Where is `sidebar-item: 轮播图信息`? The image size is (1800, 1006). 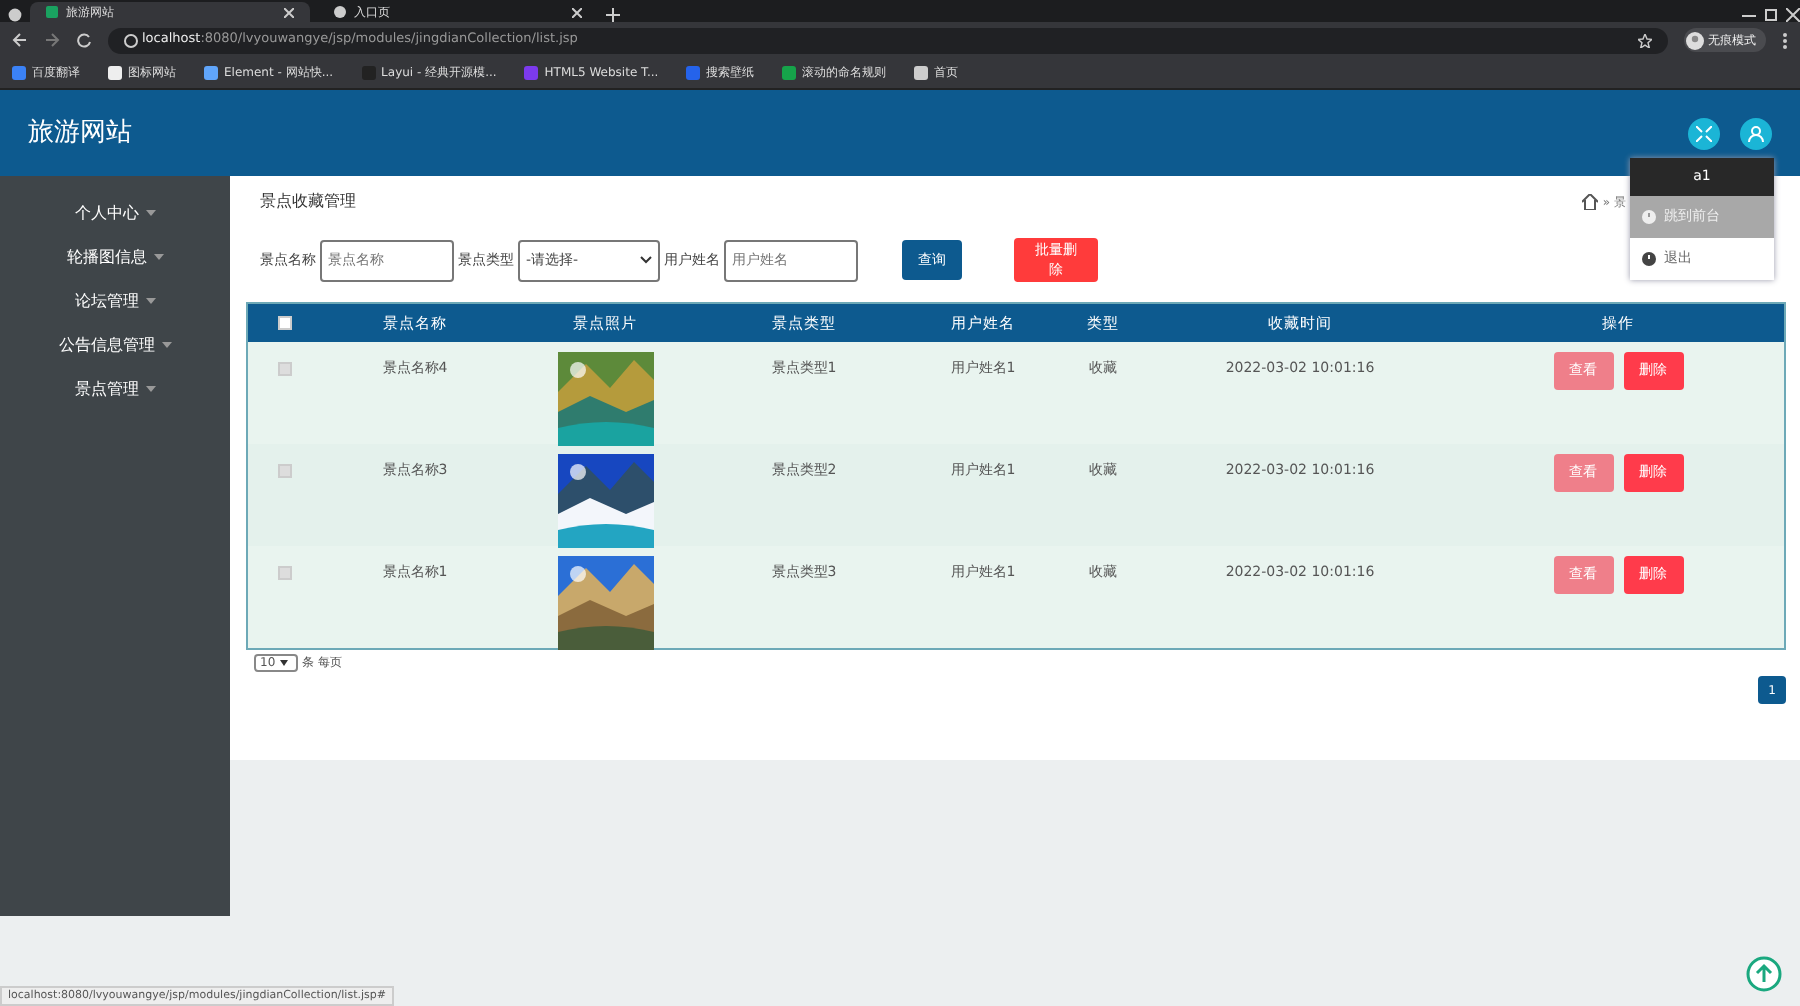
sidebar-item: 轮播图信息 is located at coordinates (115, 258).